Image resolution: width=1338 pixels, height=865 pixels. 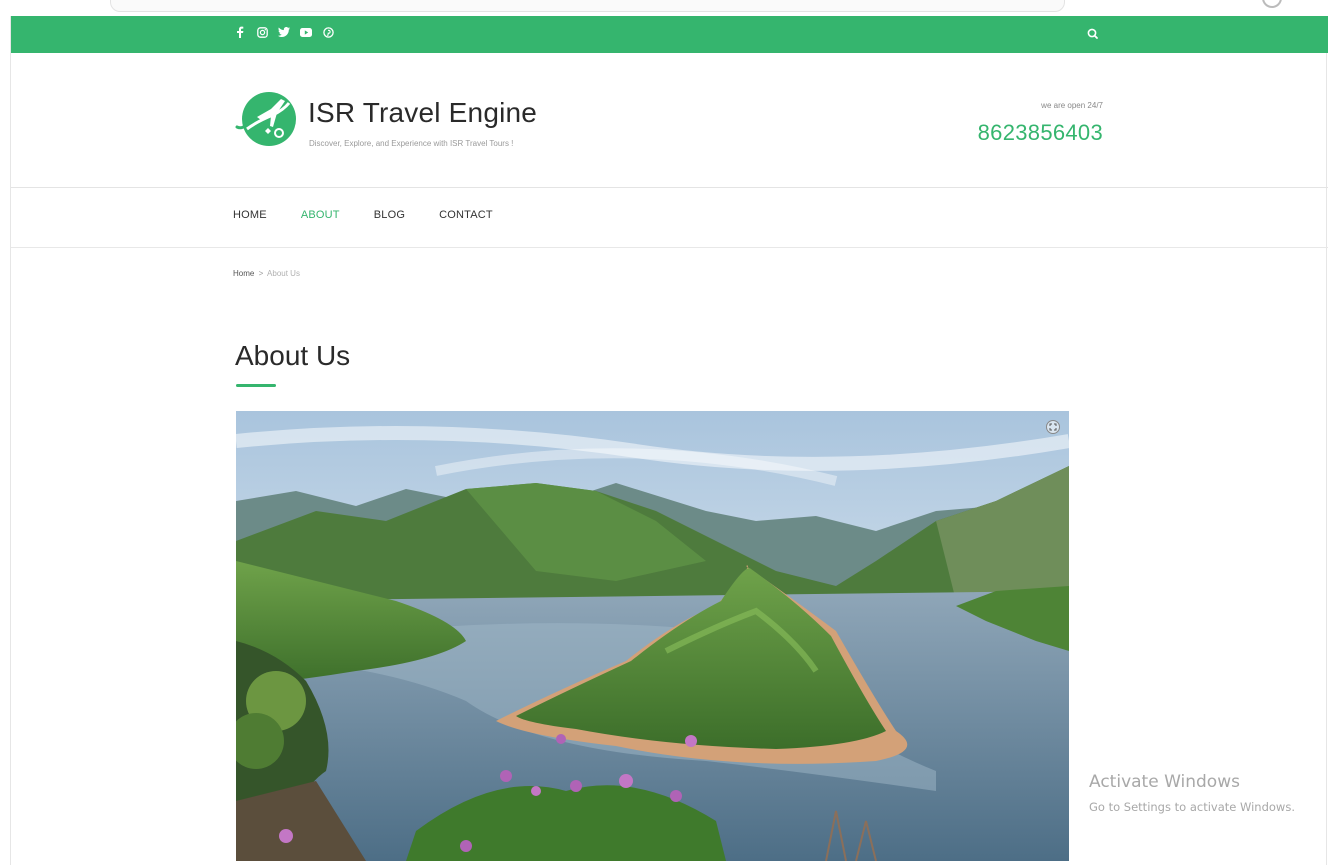 I want to click on nav-item-home: HOME, so click(x=250, y=215).